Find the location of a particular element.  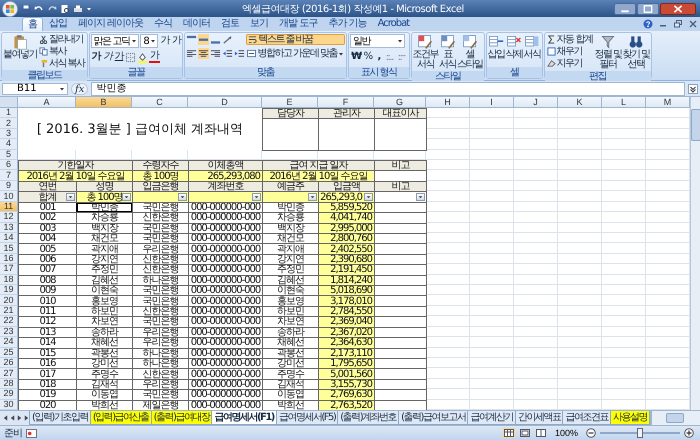

sheet-tab: (입력)기초입력 is located at coordinates (60, 418).